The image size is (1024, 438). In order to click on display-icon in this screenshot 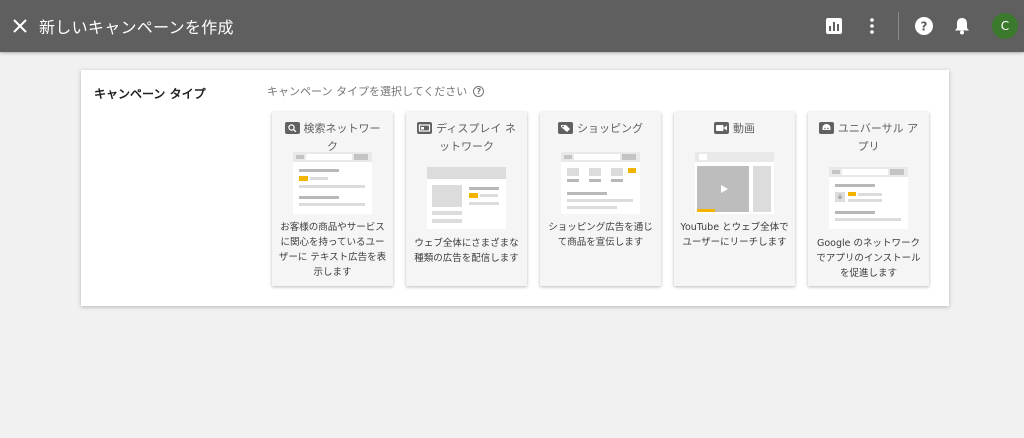, I will do `click(425, 128)`.